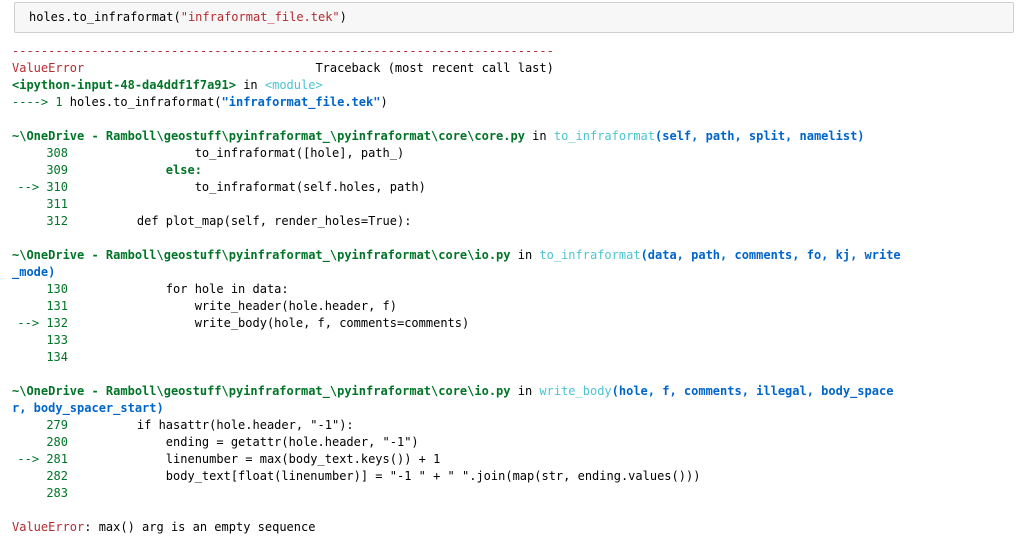  What do you see at coordinates (57, 357) in the screenshot?
I see `line-number: 134` at bounding box center [57, 357].